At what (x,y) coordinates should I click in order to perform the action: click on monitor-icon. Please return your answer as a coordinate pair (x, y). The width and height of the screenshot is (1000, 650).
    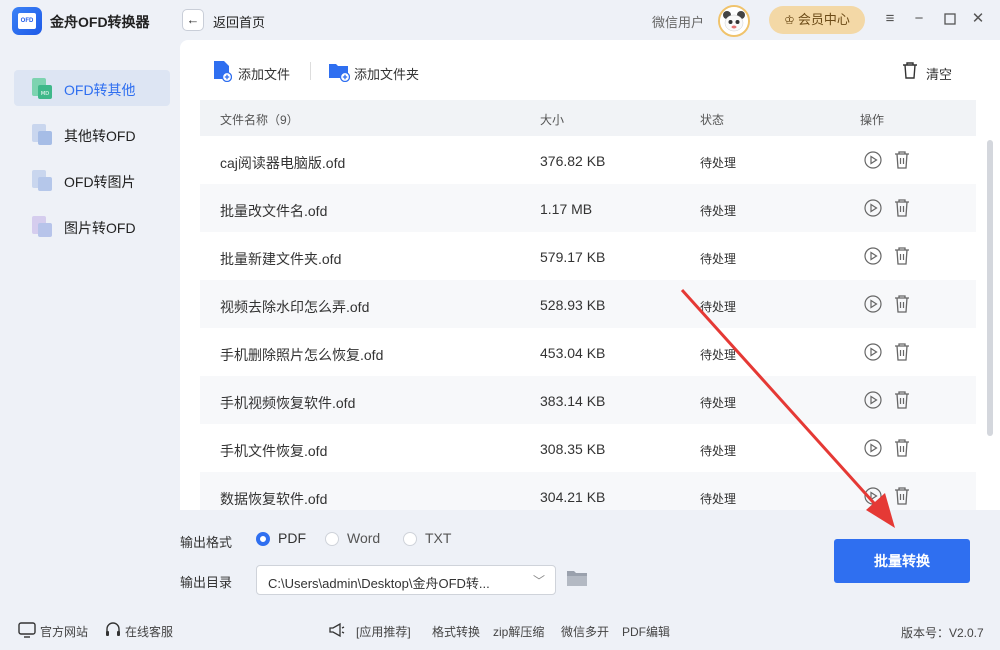
    Looking at the image, I should click on (27, 630).